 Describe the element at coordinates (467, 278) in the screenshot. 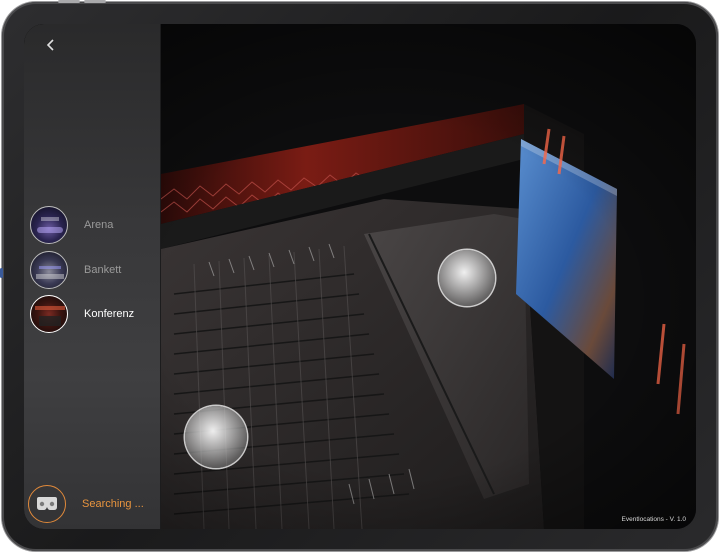

I see `viewpoint-hotspot-stage` at that location.